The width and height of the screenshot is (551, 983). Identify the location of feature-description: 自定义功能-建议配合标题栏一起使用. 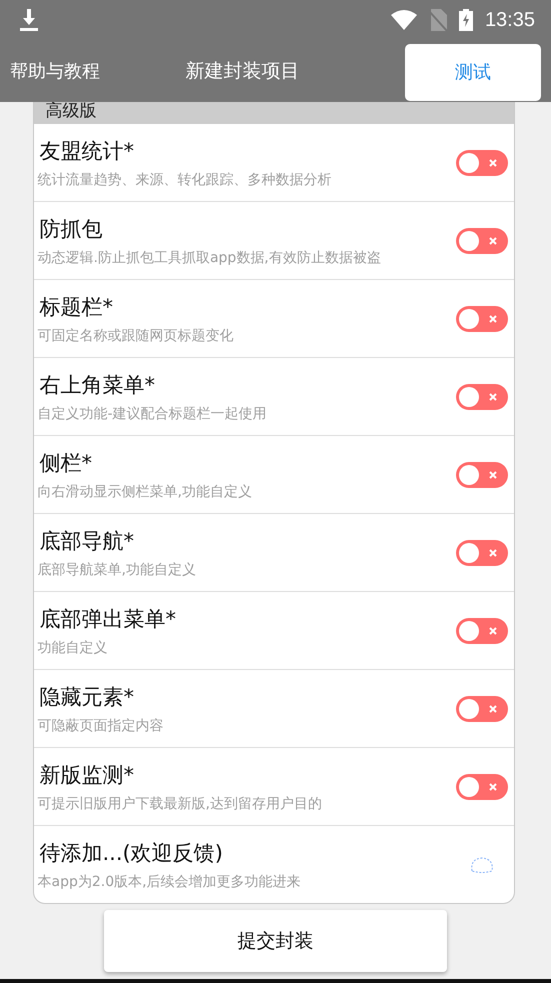
(153, 413).